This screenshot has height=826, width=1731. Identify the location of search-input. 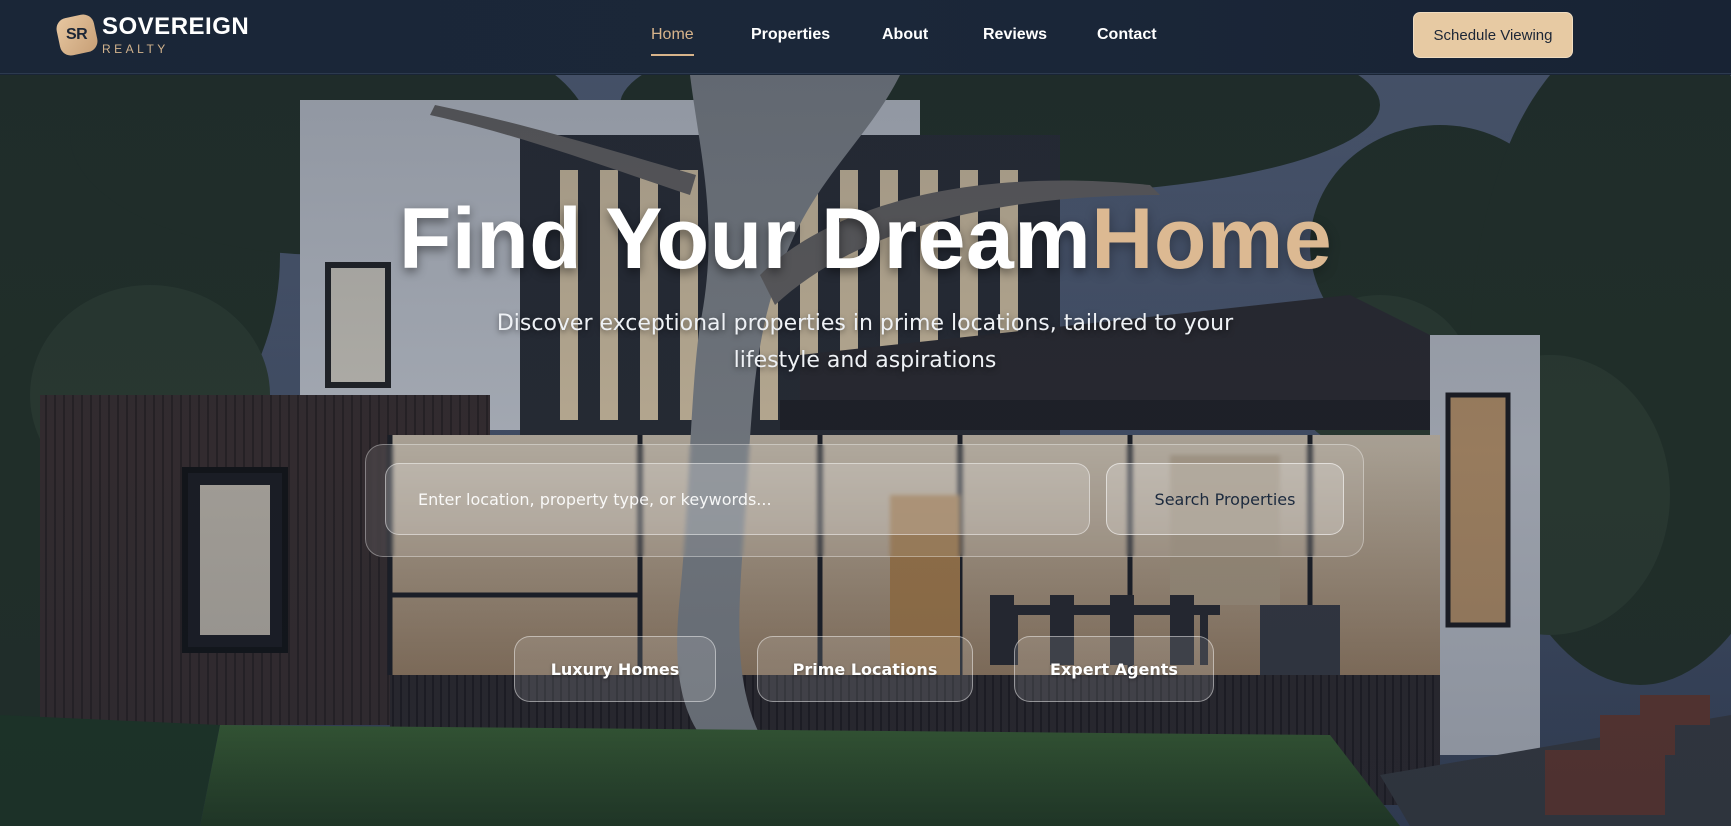
(737, 499).